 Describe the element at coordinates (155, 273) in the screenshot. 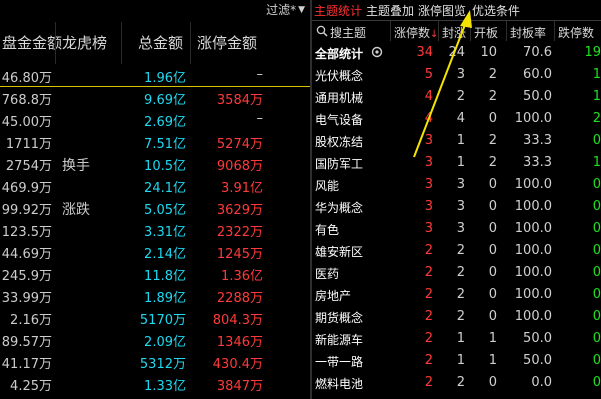

I see `table-row: 245.9万 11.8亿 1.36亿` at that location.